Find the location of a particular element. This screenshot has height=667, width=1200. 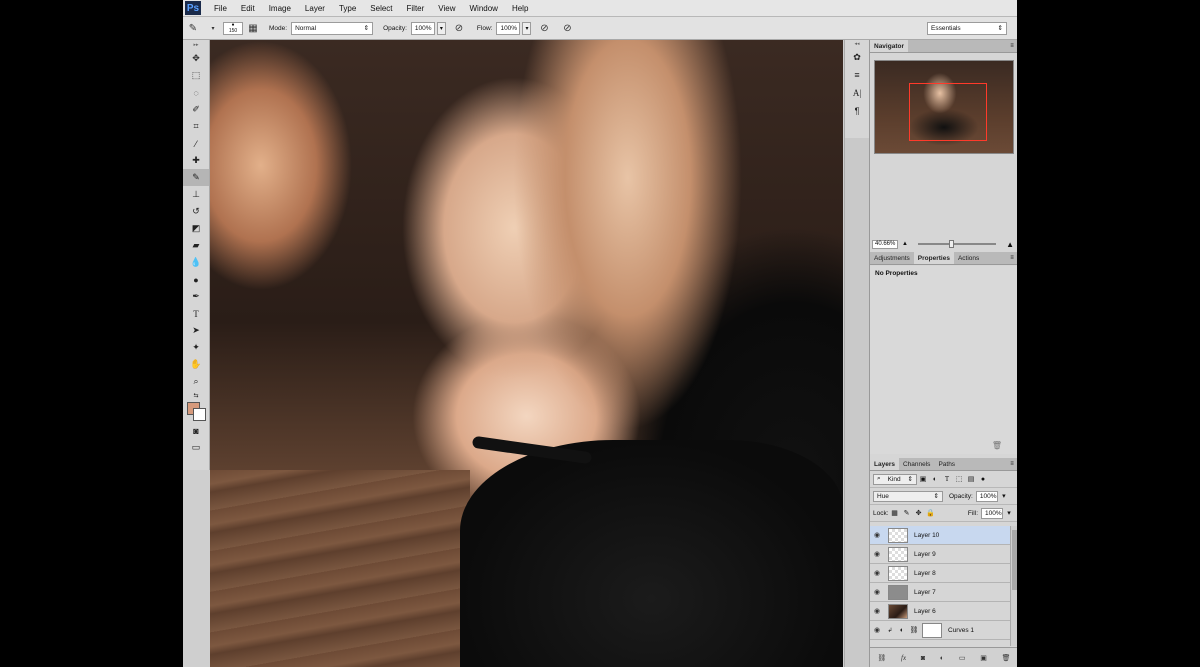

kind-filter-select: ⌕ Kind ⇕ is located at coordinates (895, 479).